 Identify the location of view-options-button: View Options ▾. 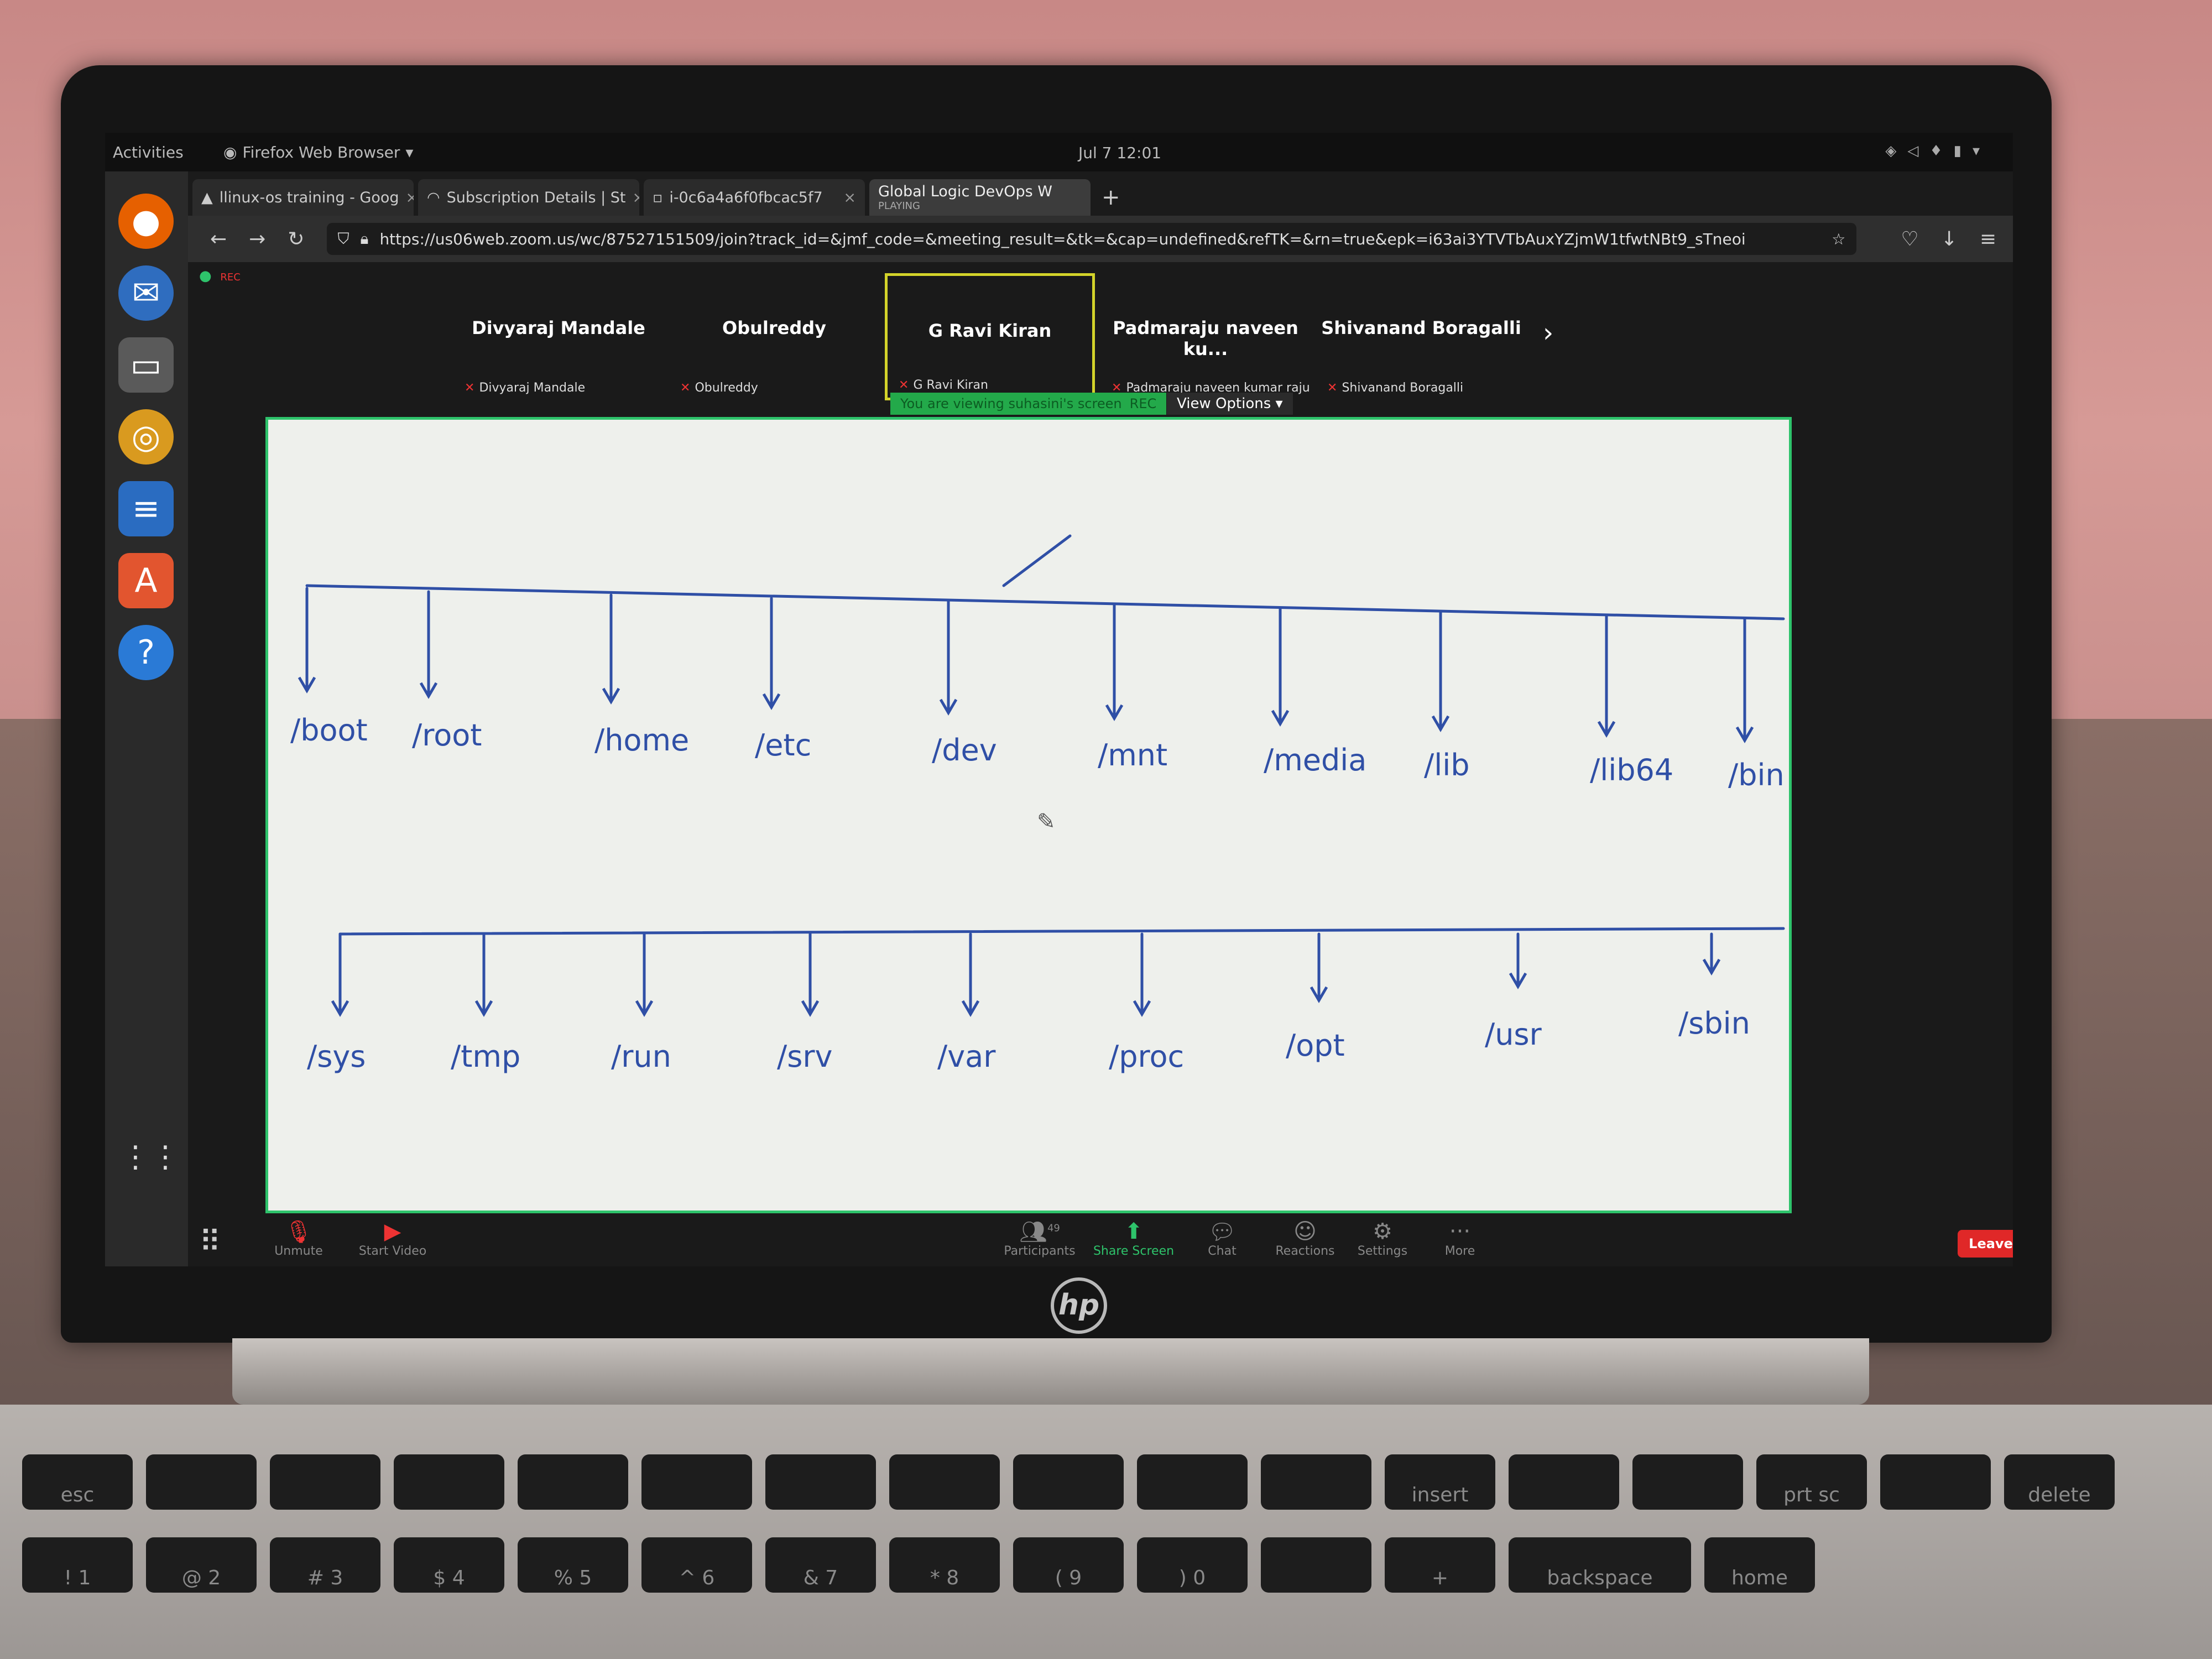
(1230, 404).